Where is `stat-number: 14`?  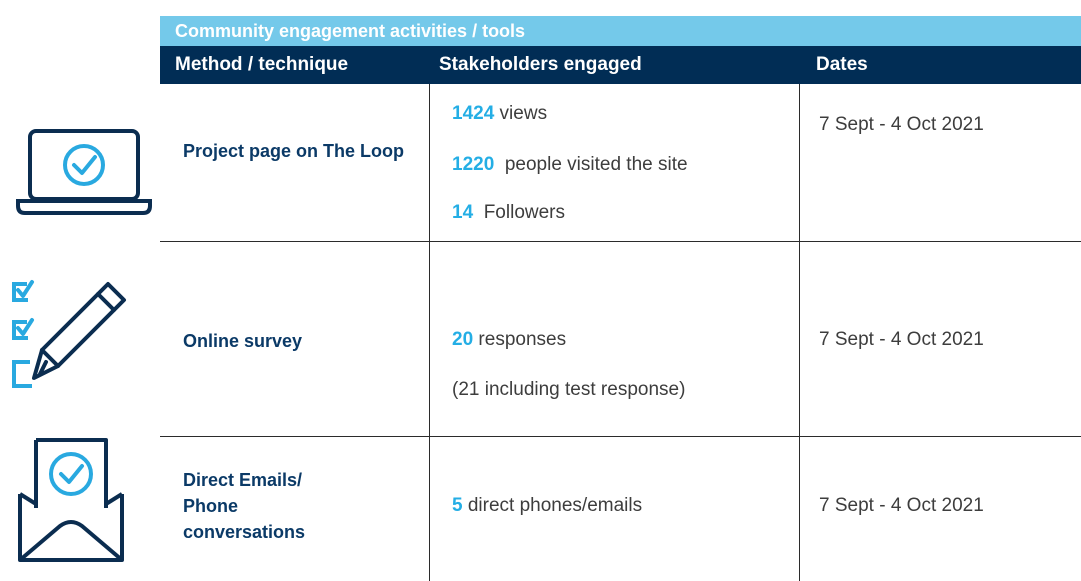
stat-number: 14 is located at coordinates (463, 212).